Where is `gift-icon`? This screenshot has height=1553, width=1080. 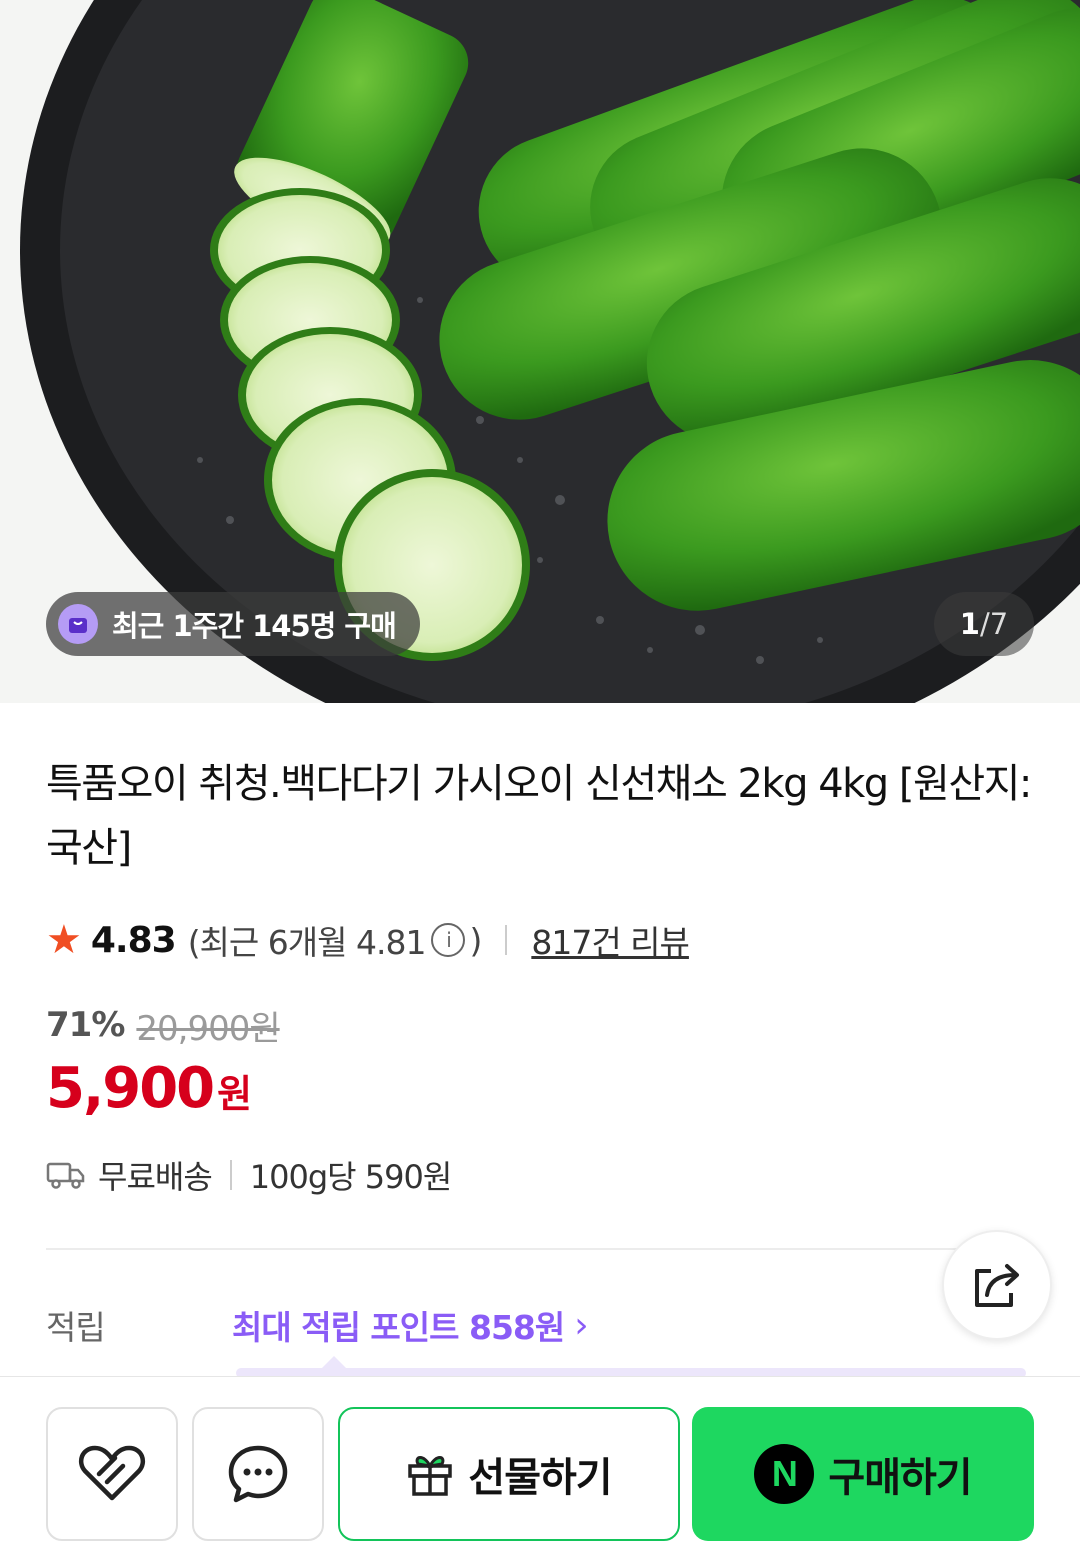 gift-icon is located at coordinates (430, 1476).